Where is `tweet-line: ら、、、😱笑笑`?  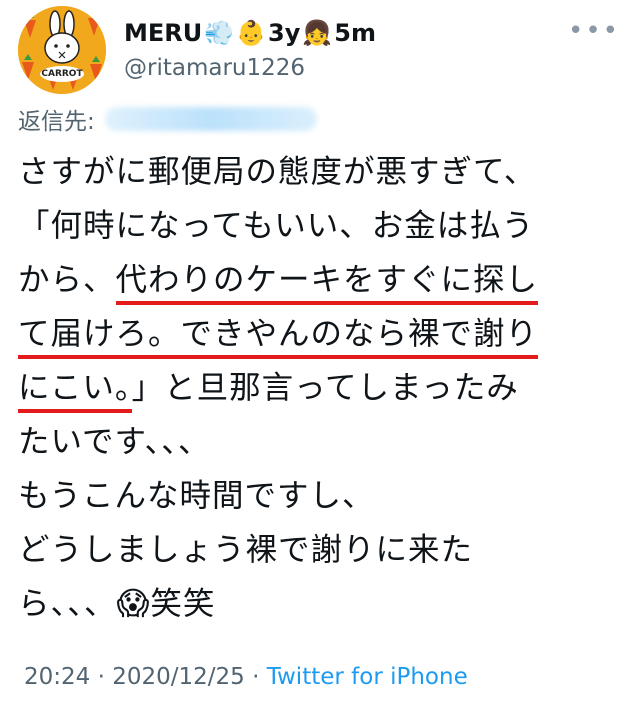
tweet-line: ら、、、😱笑笑 is located at coordinates (117, 604).